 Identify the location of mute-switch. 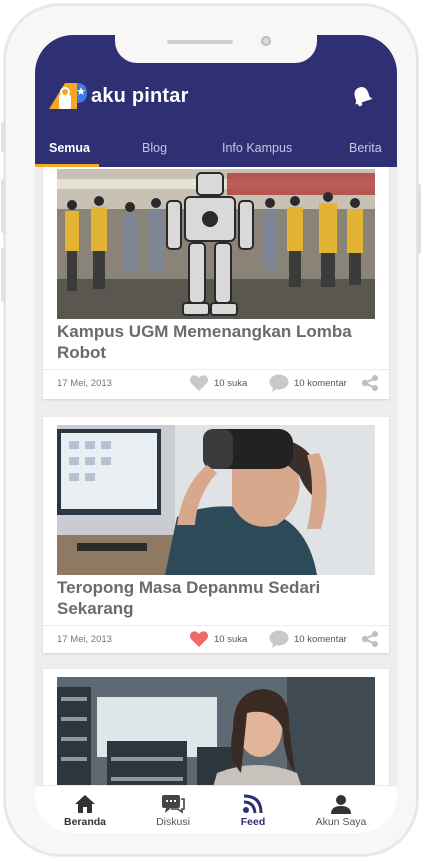
(3, 137).